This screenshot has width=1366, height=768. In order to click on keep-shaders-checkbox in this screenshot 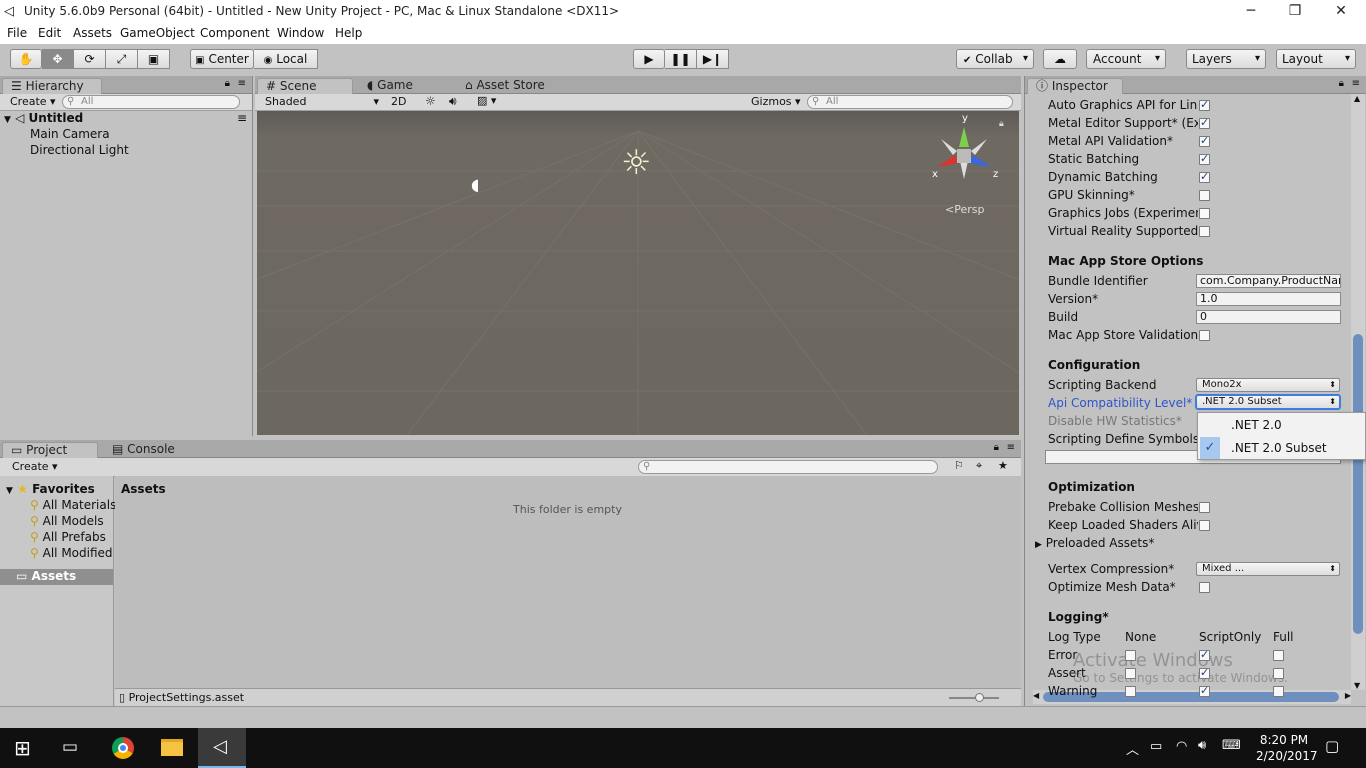, I will do `click(1204, 525)`.